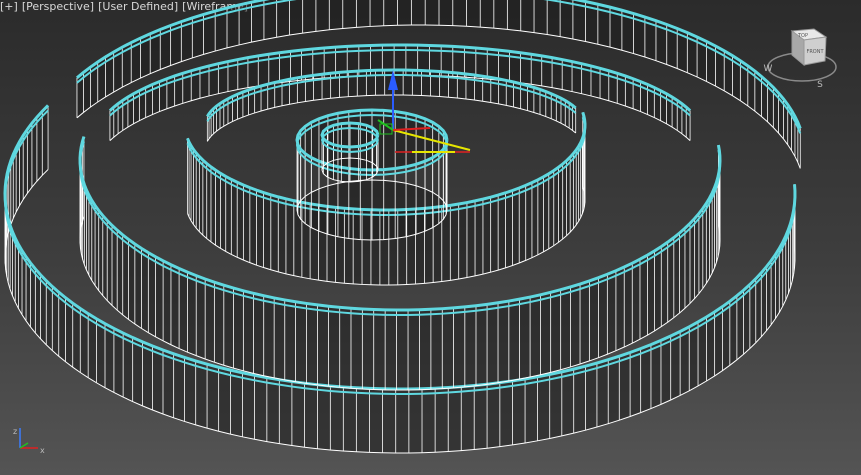  I want to click on view-cube-front-label: FRONT, so click(815, 52).